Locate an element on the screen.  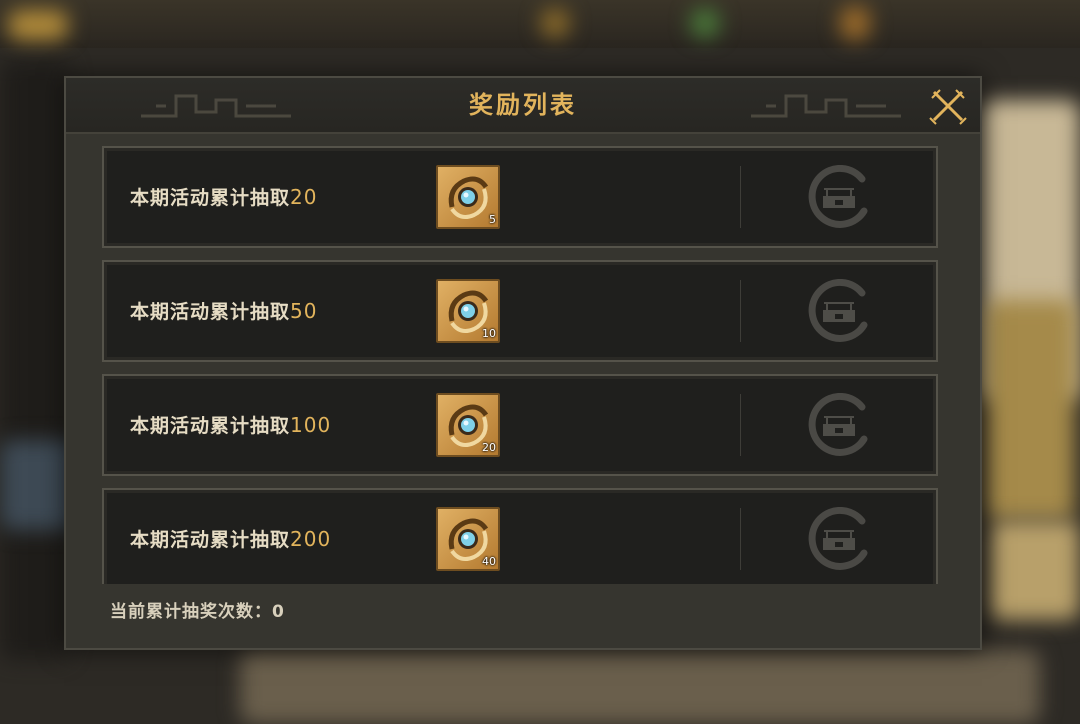
reward-row: 本期活动累计抽取50 10 is located at coordinates (520, 311).